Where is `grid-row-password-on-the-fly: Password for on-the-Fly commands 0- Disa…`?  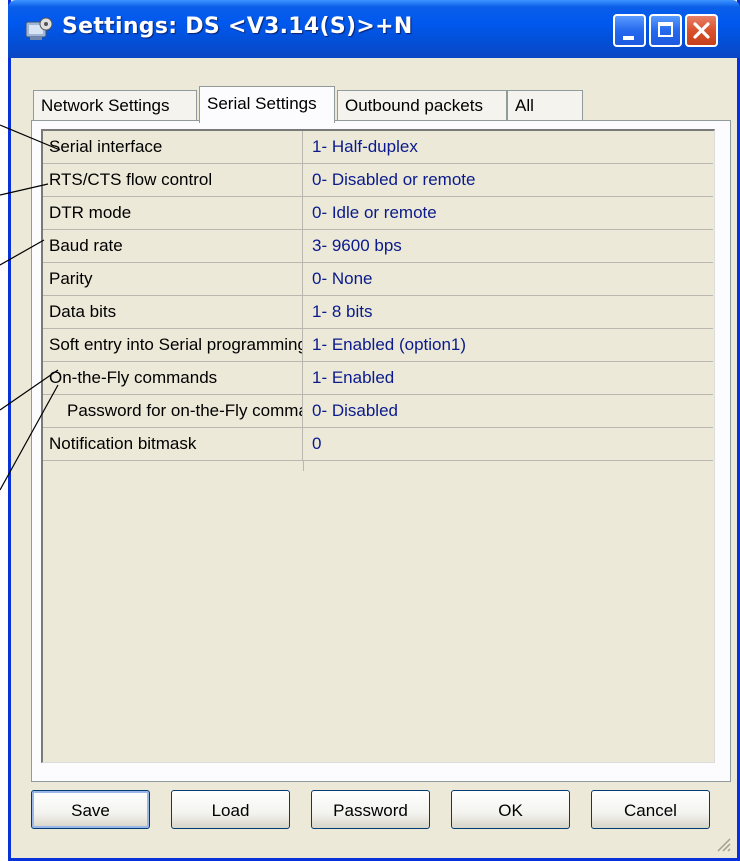
grid-row-password-on-the-fly: Password for on-the-Fly commands 0- Disa… is located at coordinates (378, 411).